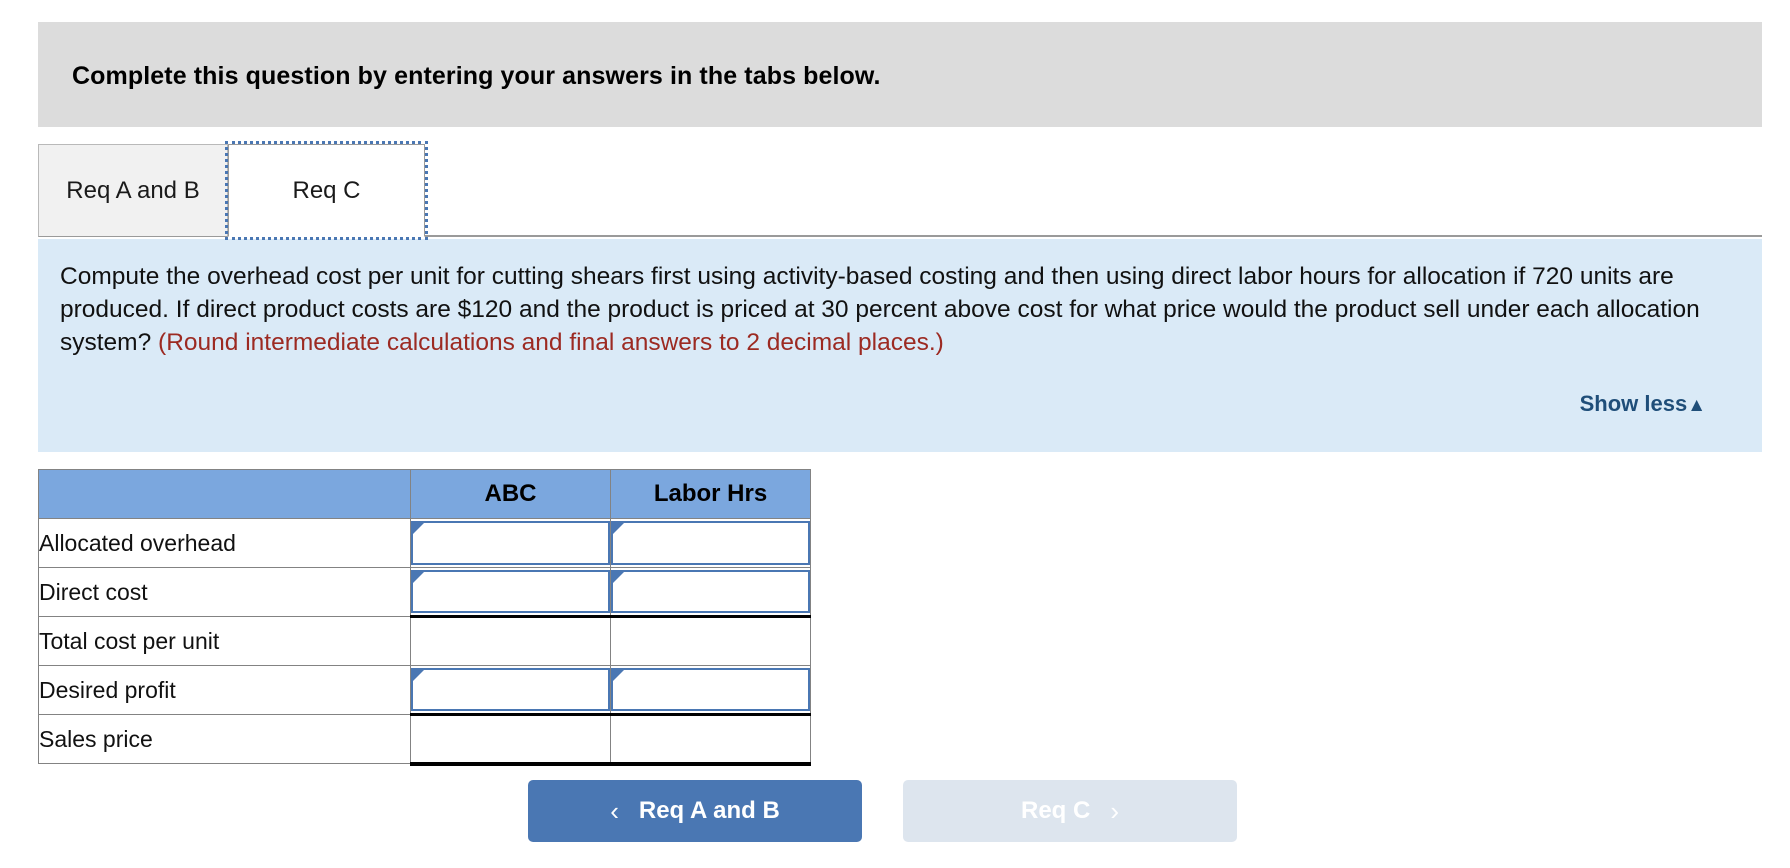 Image resolution: width=1790 pixels, height=868 pixels. I want to click on input-direct-cost-labor, so click(710, 591).